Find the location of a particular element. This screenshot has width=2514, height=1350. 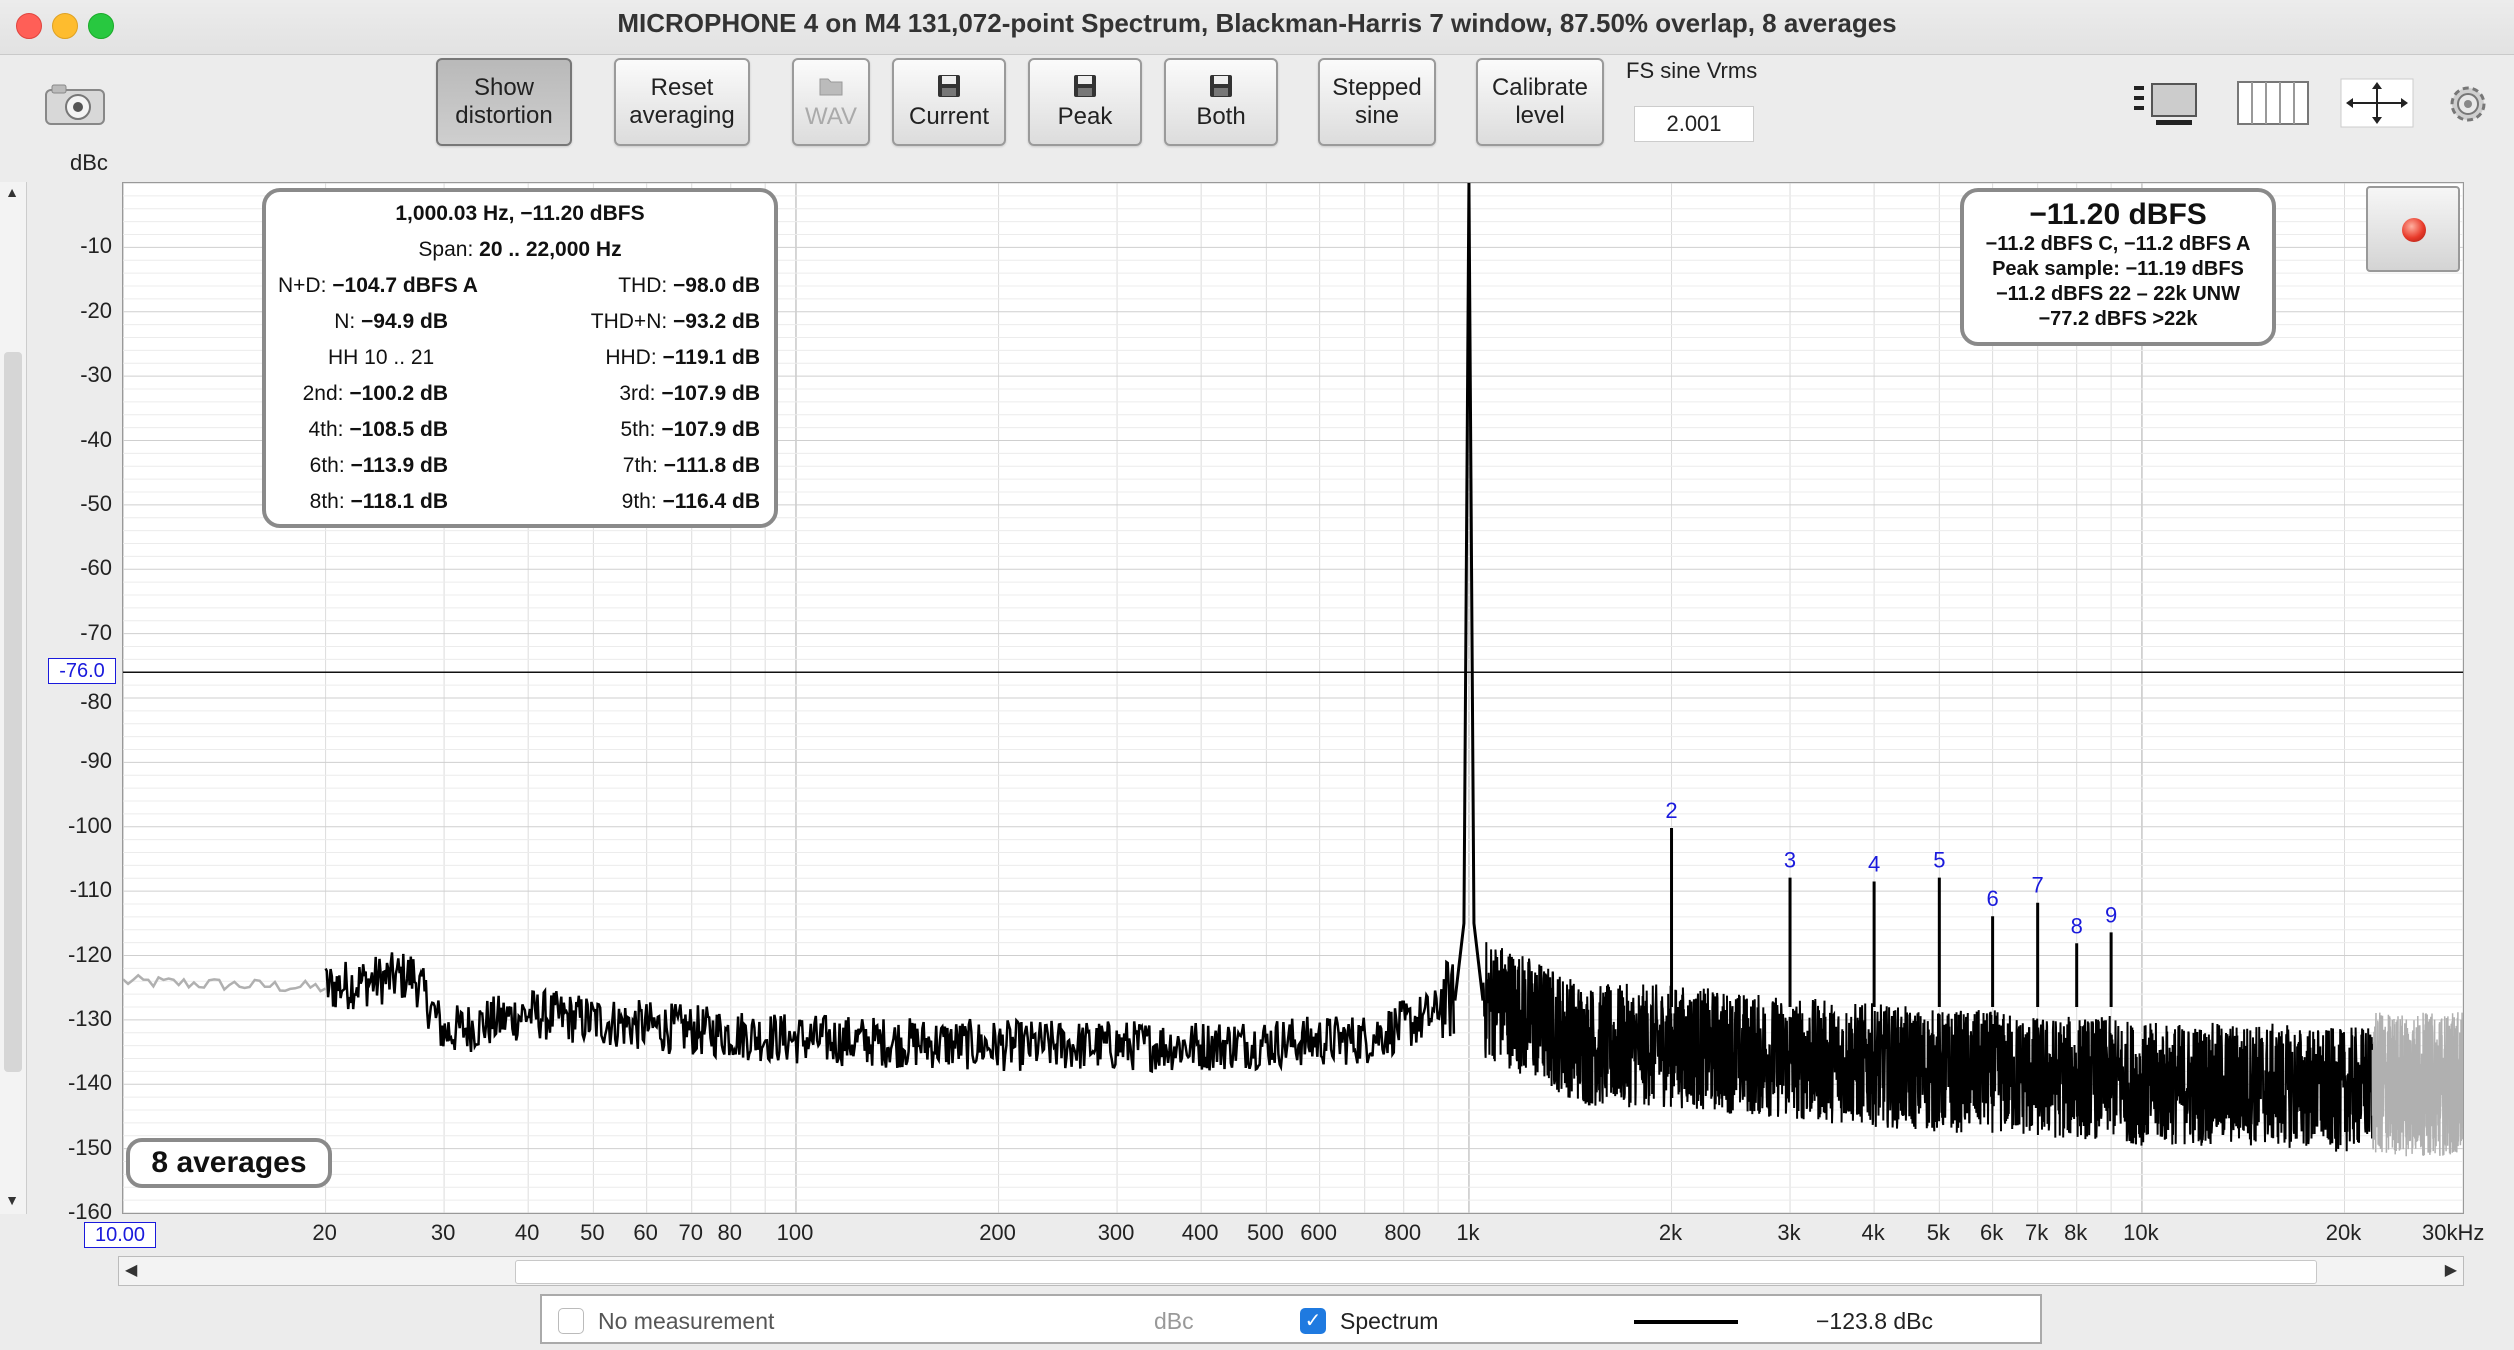

y-tick-label: -80 is located at coordinates (96, 701).